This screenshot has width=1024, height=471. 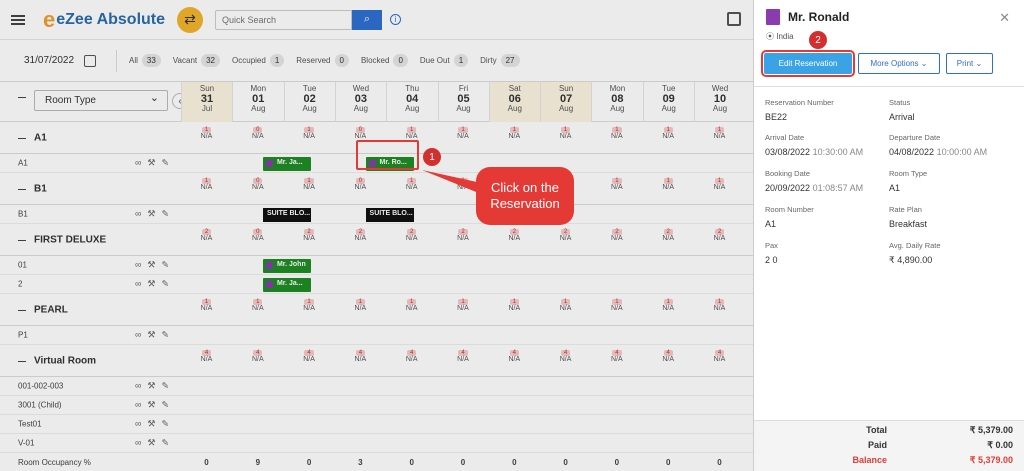 What do you see at coordinates (908, 217) in the screenshot?
I see `rate-plan-field: Rate Plan Breakfast` at bounding box center [908, 217].